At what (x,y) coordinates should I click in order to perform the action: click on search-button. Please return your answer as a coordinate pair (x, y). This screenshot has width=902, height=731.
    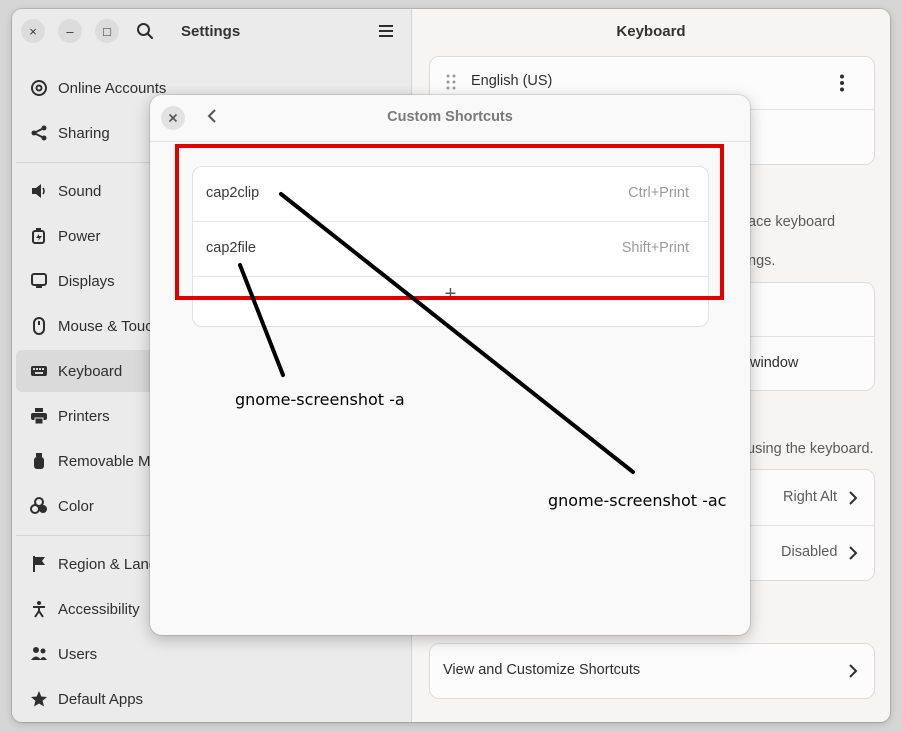
    Looking at the image, I should click on (145, 33).